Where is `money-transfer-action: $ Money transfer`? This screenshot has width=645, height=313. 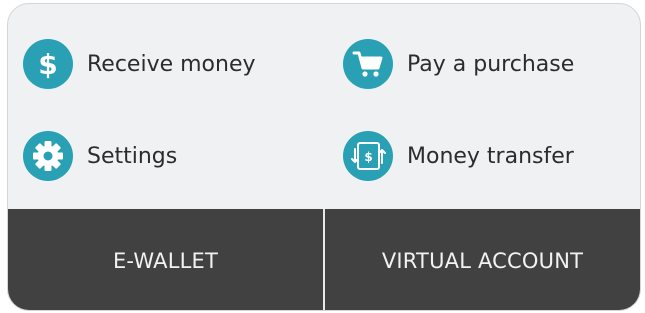
money-transfer-action: $ Money transfer is located at coordinates (458, 156).